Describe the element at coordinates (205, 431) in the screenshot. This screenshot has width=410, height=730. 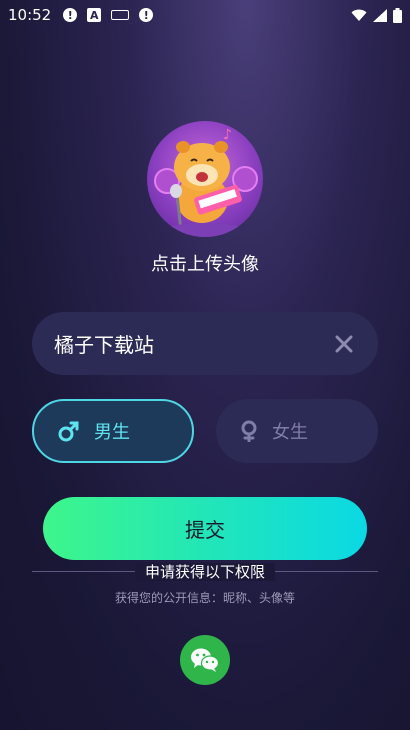
I see `gender-selector: 男生 女生` at that location.